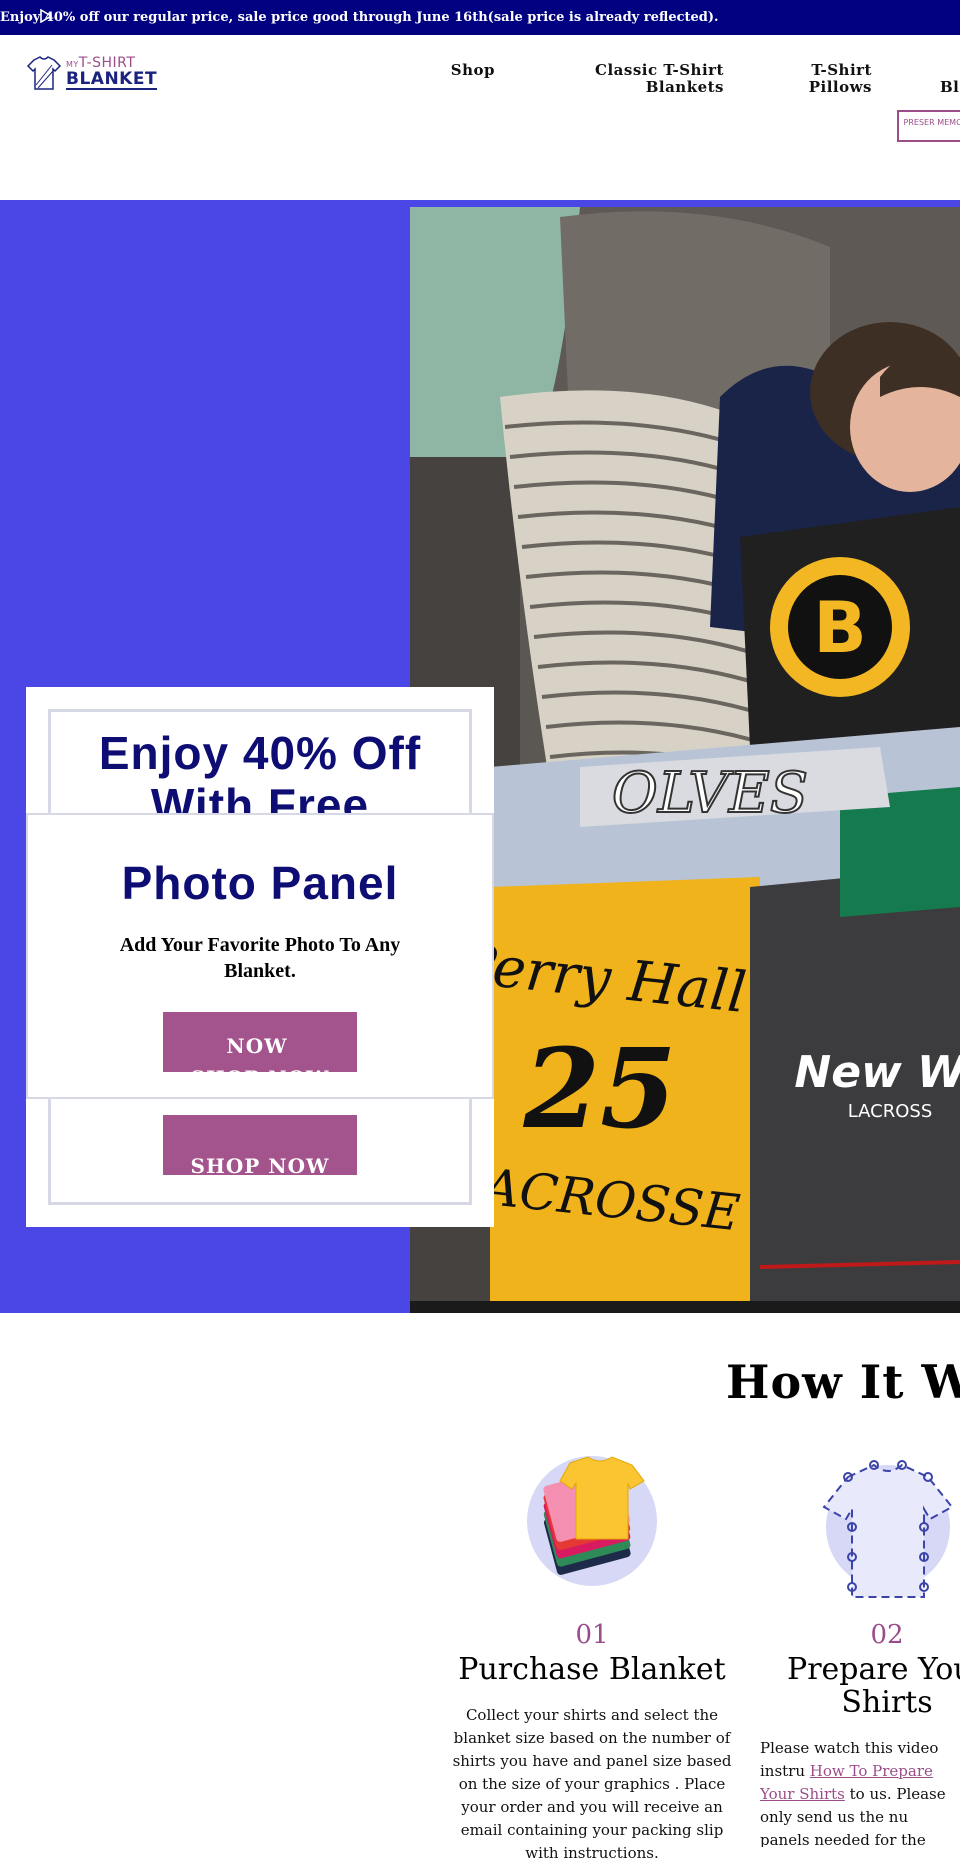  Describe the element at coordinates (950, 87) in the screenshot. I see `nav-item-more: Bl` at that location.